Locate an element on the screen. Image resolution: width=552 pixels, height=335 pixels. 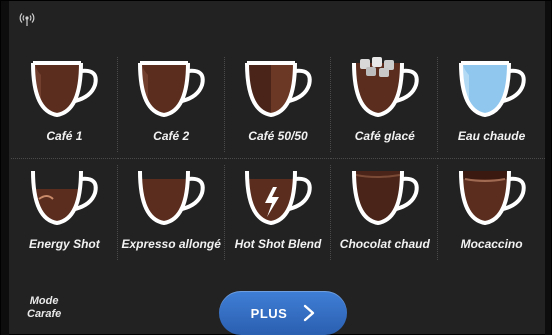
drink-tile-expresso-allonge: Expresso allongé is located at coordinates (171, 213).